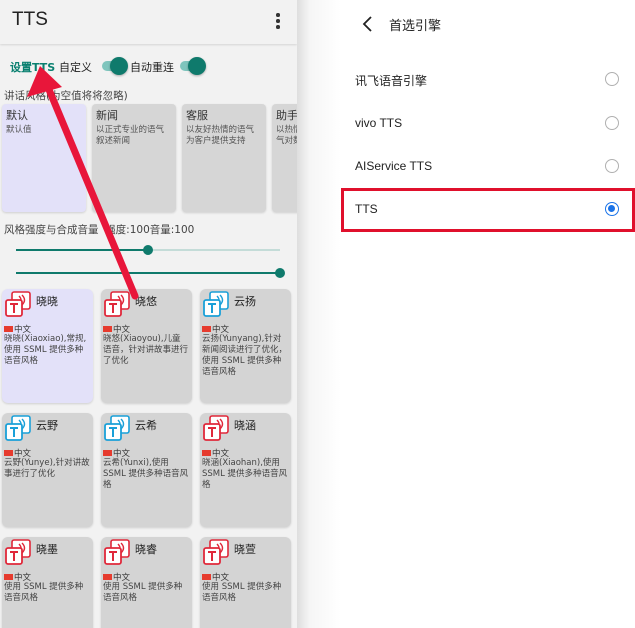  What do you see at coordinates (490, 124) in the screenshot?
I see `engine-option-vivo: vivo TTS` at bounding box center [490, 124].